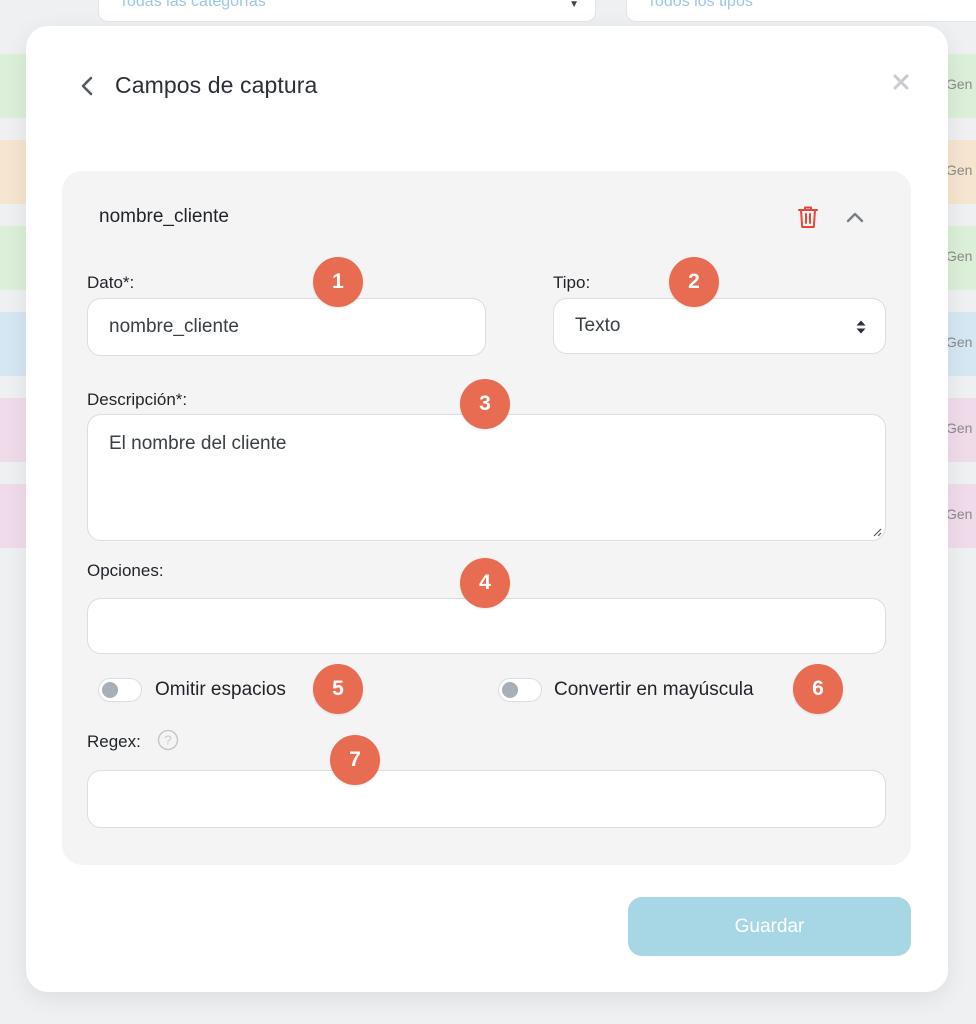 This screenshot has height=1024, width=976. What do you see at coordinates (137, 399) in the screenshot?
I see `descripcion-label: Descripción*:` at bounding box center [137, 399].